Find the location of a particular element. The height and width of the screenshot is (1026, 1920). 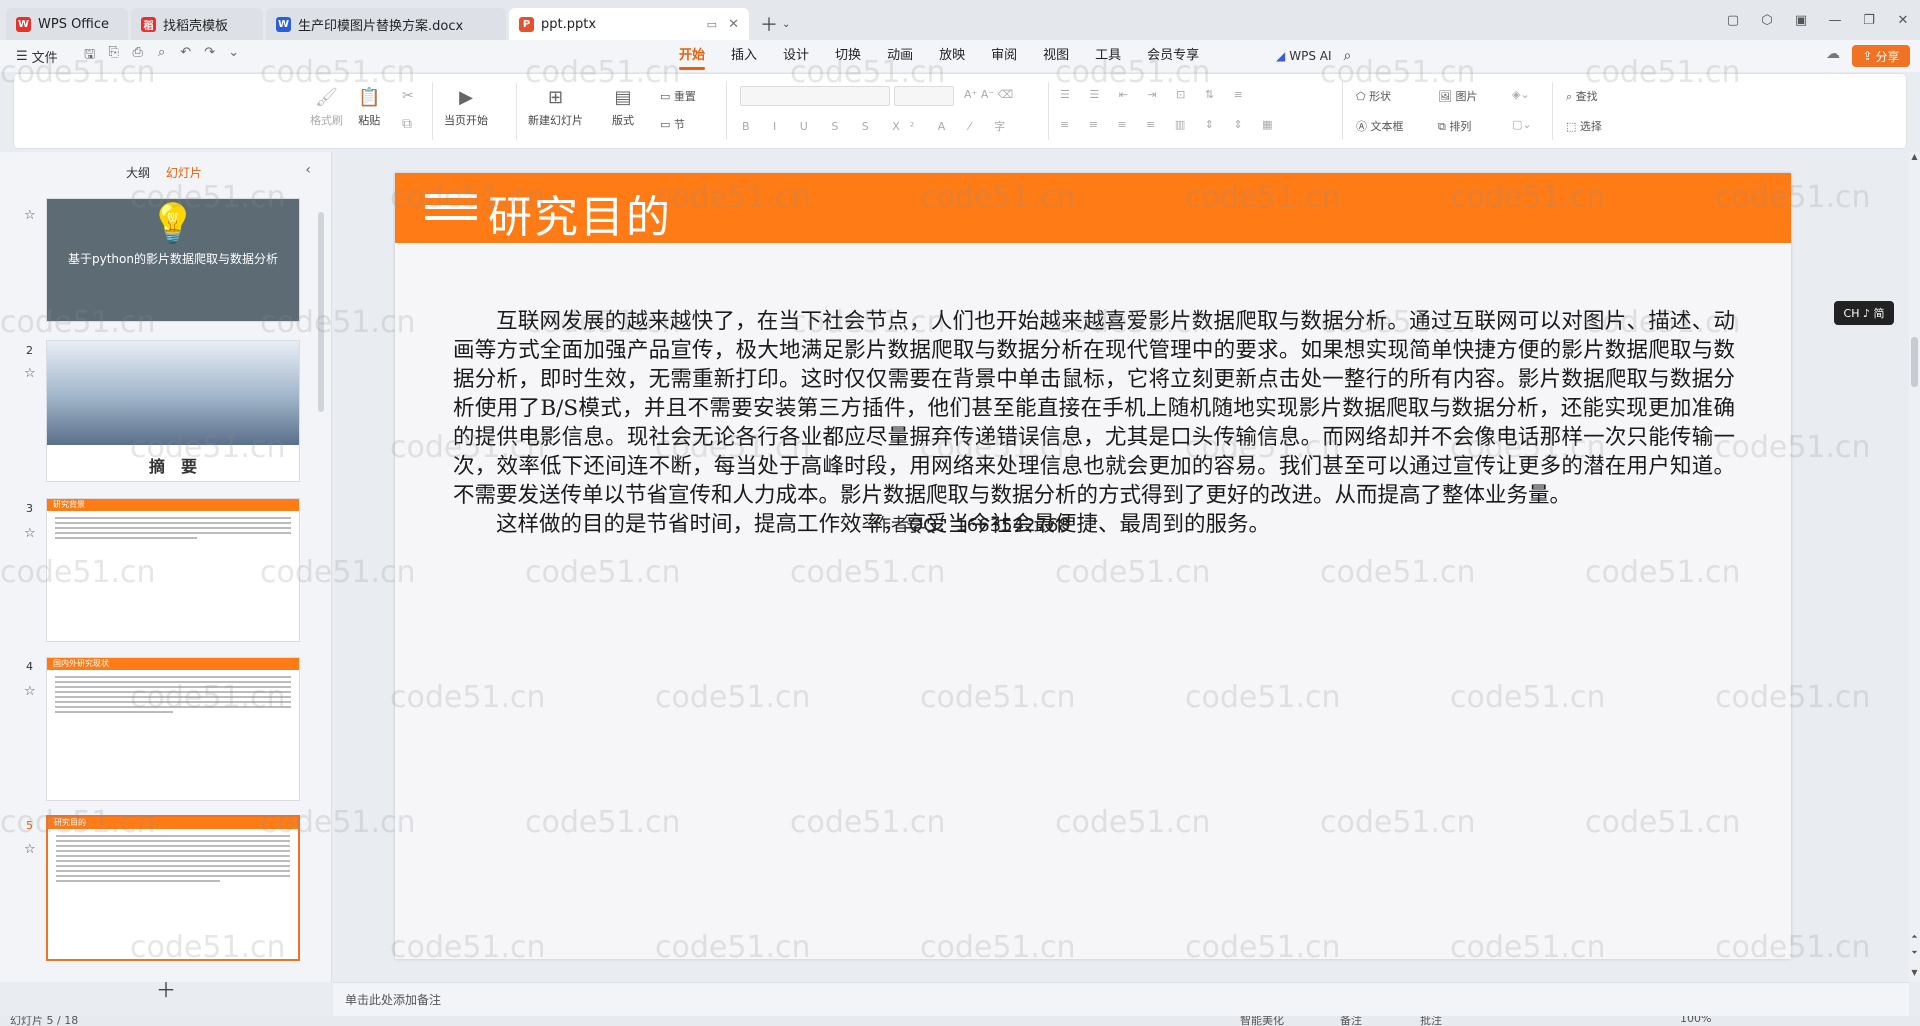

font-family-select is located at coordinates (815, 96).